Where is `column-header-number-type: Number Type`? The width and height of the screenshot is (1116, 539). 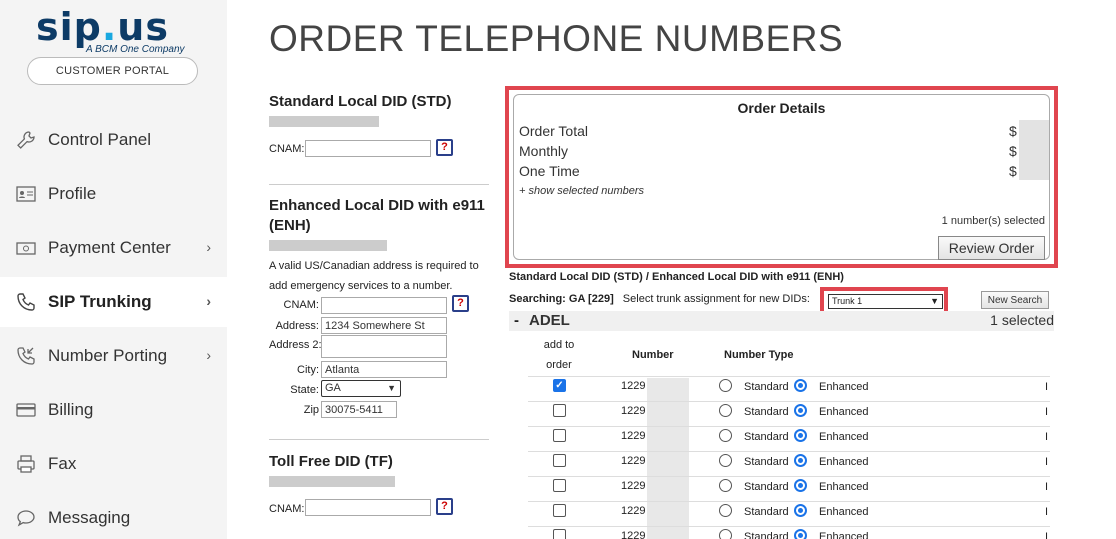 column-header-number-type: Number Type is located at coordinates (759, 355).